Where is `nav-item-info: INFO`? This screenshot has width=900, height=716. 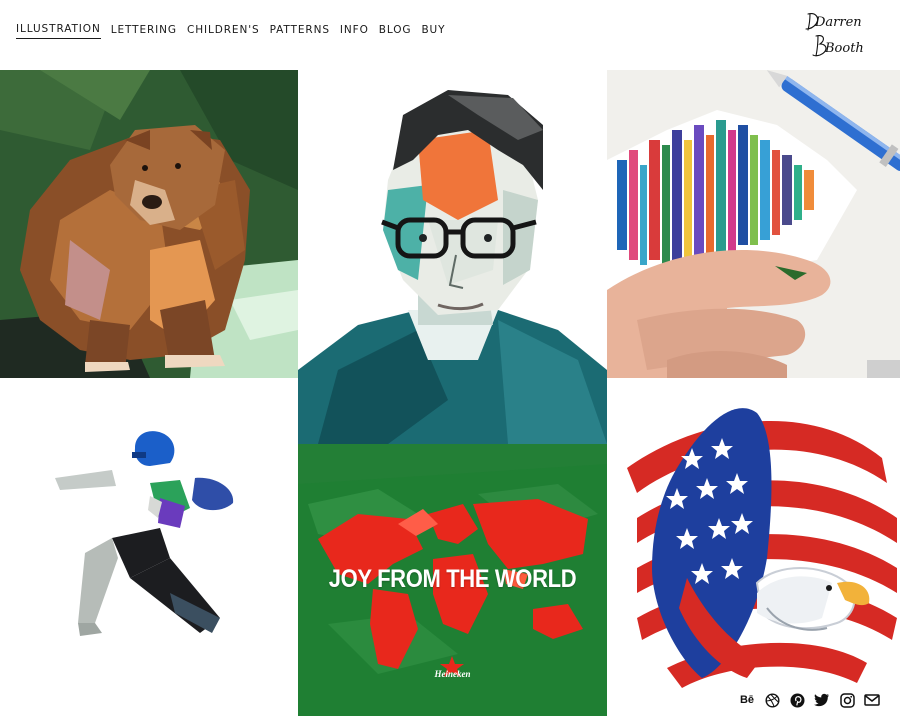 nav-item-info: INFO is located at coordinates (354, 31).